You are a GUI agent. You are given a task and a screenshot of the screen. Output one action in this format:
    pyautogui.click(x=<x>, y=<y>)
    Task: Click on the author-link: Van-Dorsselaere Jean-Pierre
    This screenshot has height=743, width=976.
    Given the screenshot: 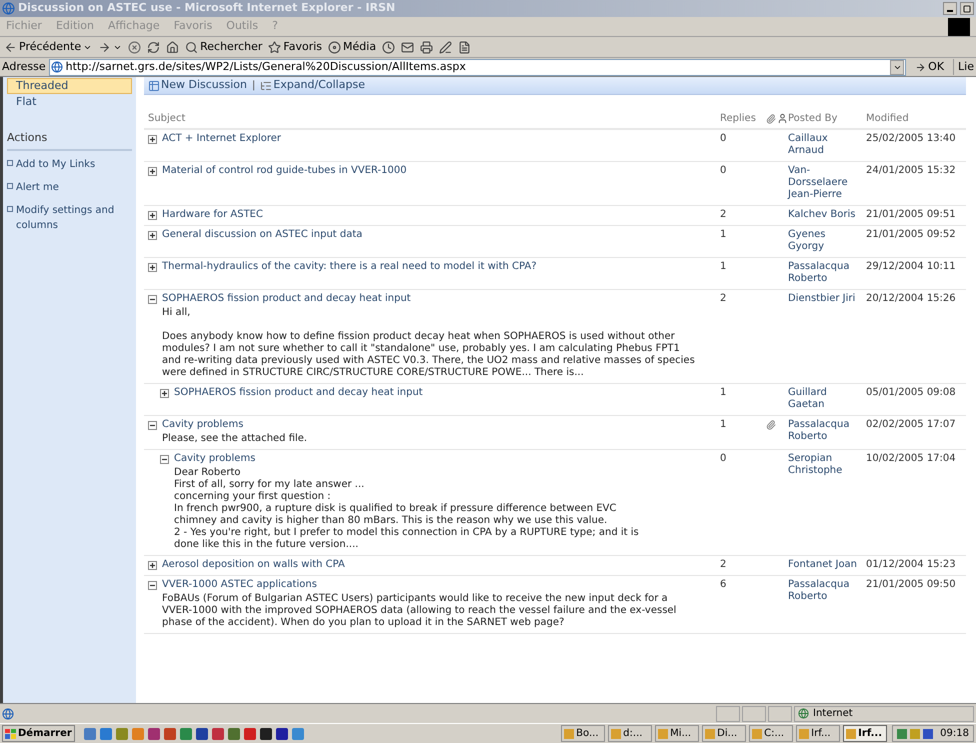 What is the action you would take?
    pyautogui.click(x=824, y=183)
    